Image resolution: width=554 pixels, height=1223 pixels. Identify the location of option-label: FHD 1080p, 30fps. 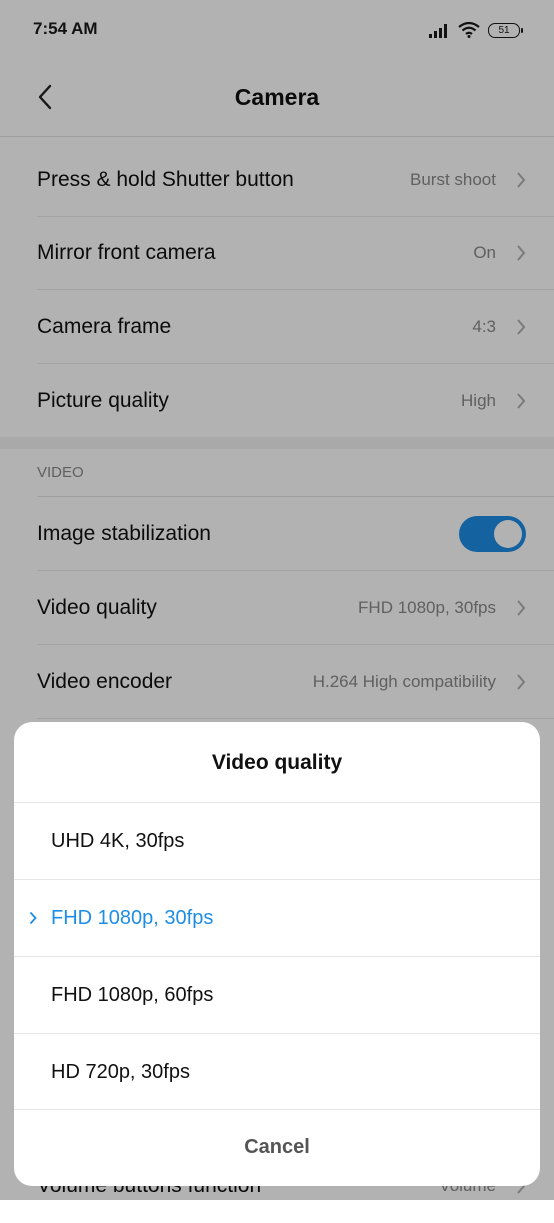
(132, 918).